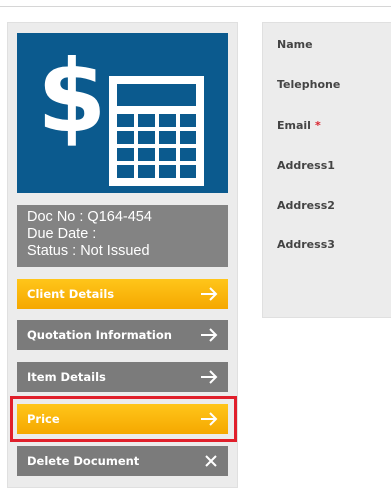 The height and width of the screenshot is (488, 391). I want to click on client-details-label: Client Details, so click(71, 294).